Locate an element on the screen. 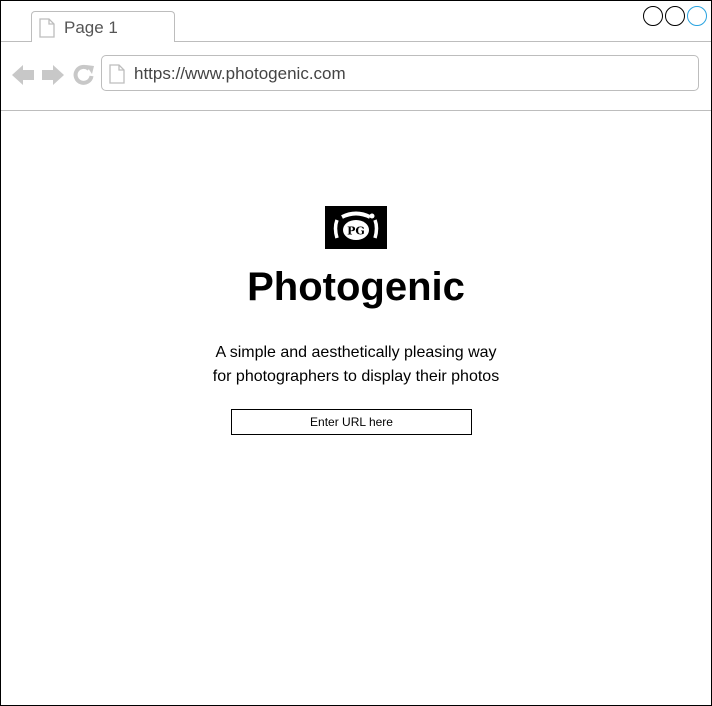  window-control-maximize is located at coordinates (675, 16).